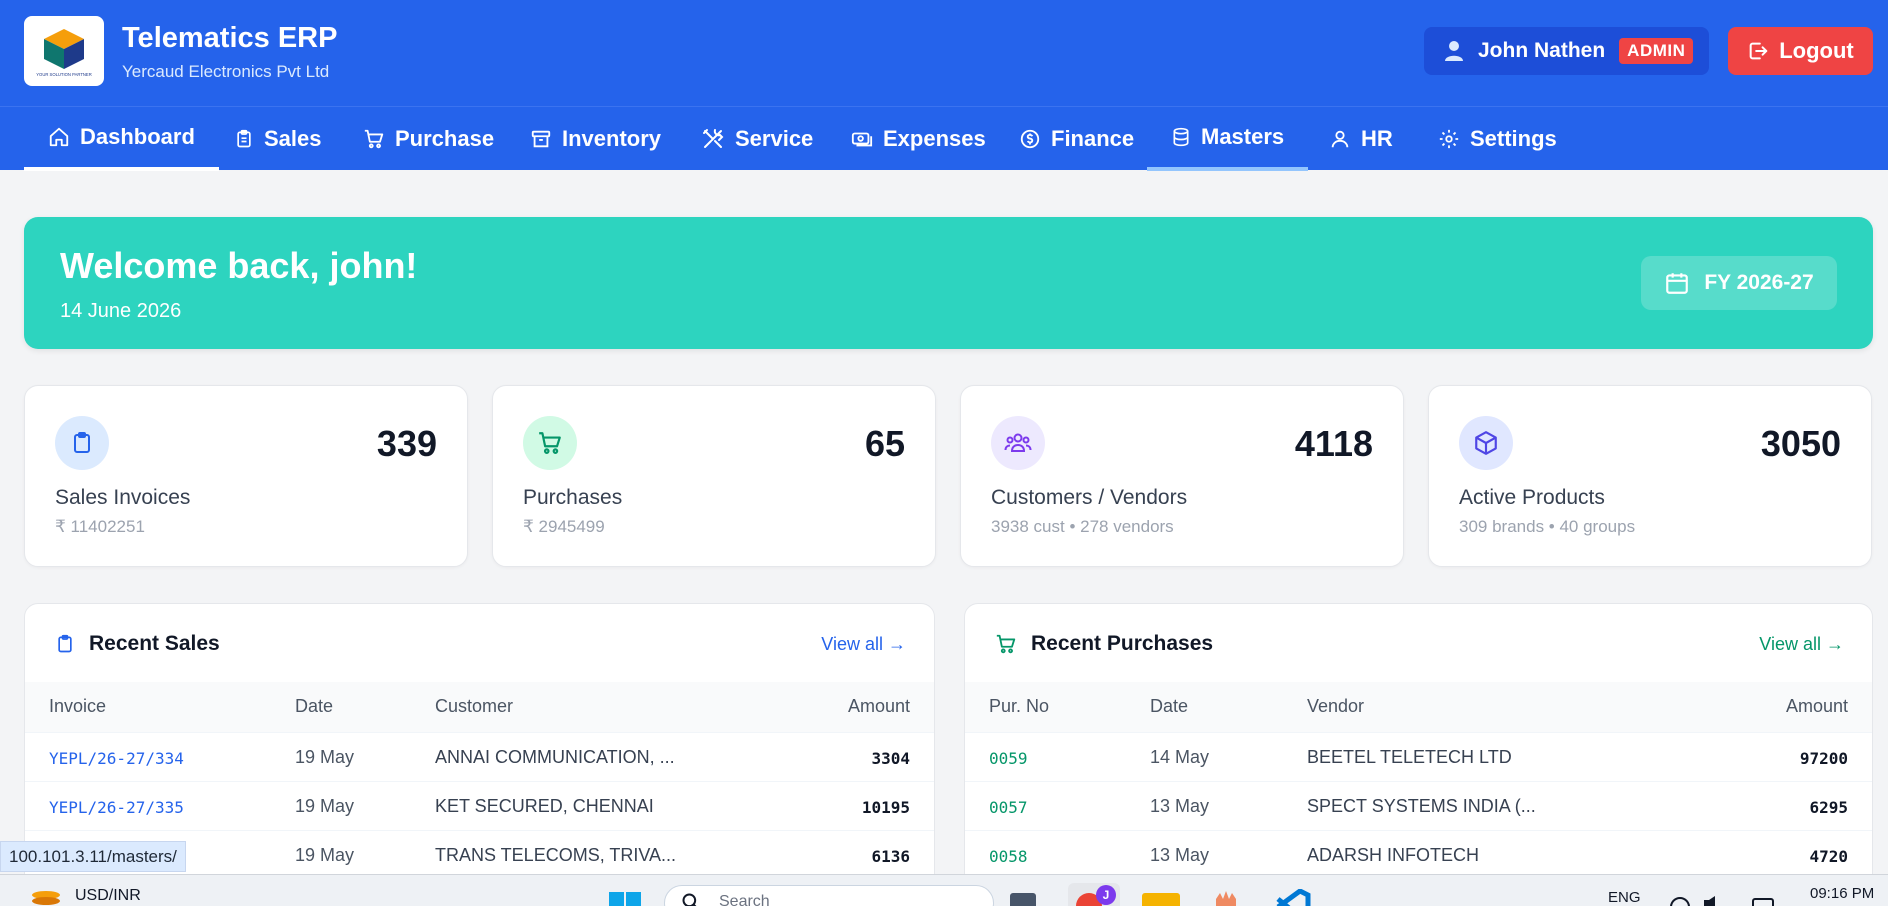 The image size is (1888, 906). What do you see at coordinates (1532, 497) in the screenshot?
I see `stat-label: Active Products` at bounding box center [1532, 497].